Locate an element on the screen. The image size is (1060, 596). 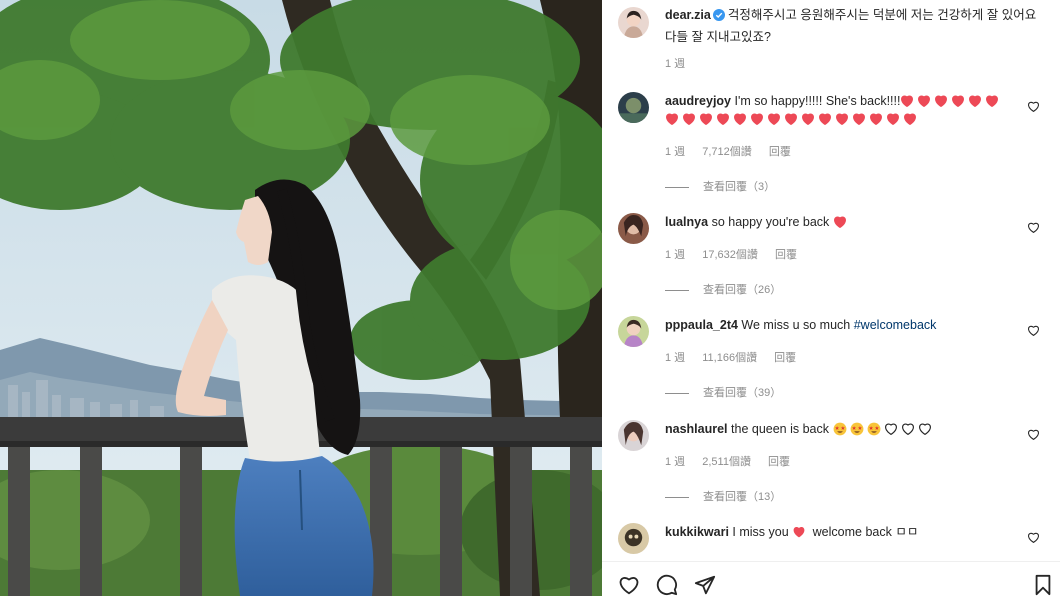
heart-emoji-group is located at coordinates (841, 222).